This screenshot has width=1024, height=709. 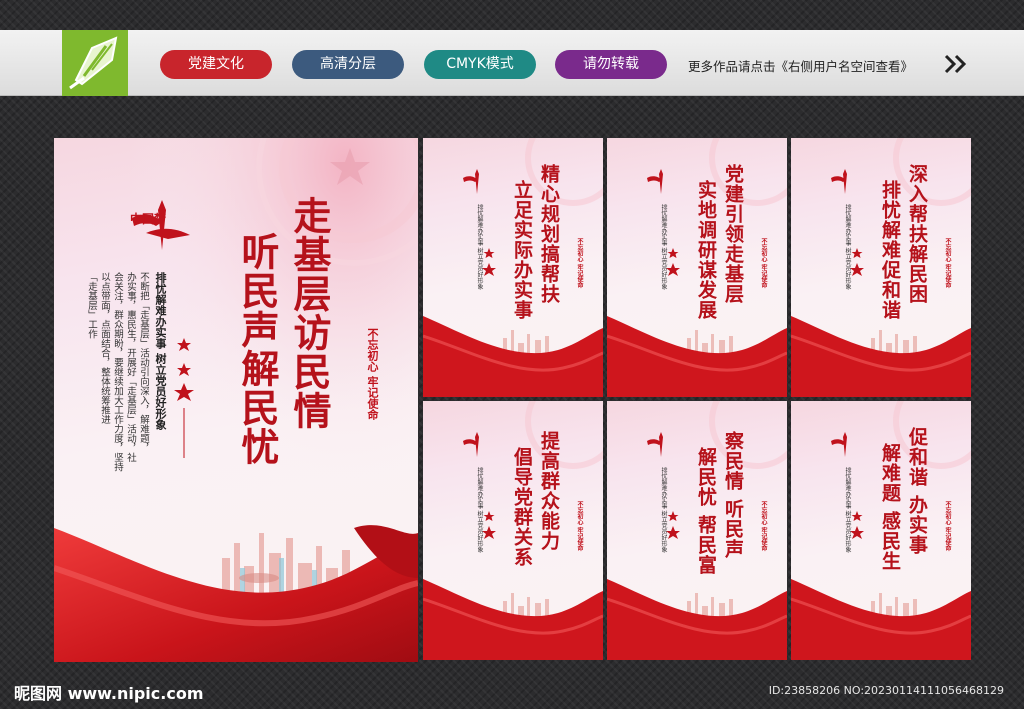 What do you see at coordinates (917, 491) in the screenshot?
I see `small-poster-6-title-1: 促和谐 办实事` at bounding box center [917, 491].